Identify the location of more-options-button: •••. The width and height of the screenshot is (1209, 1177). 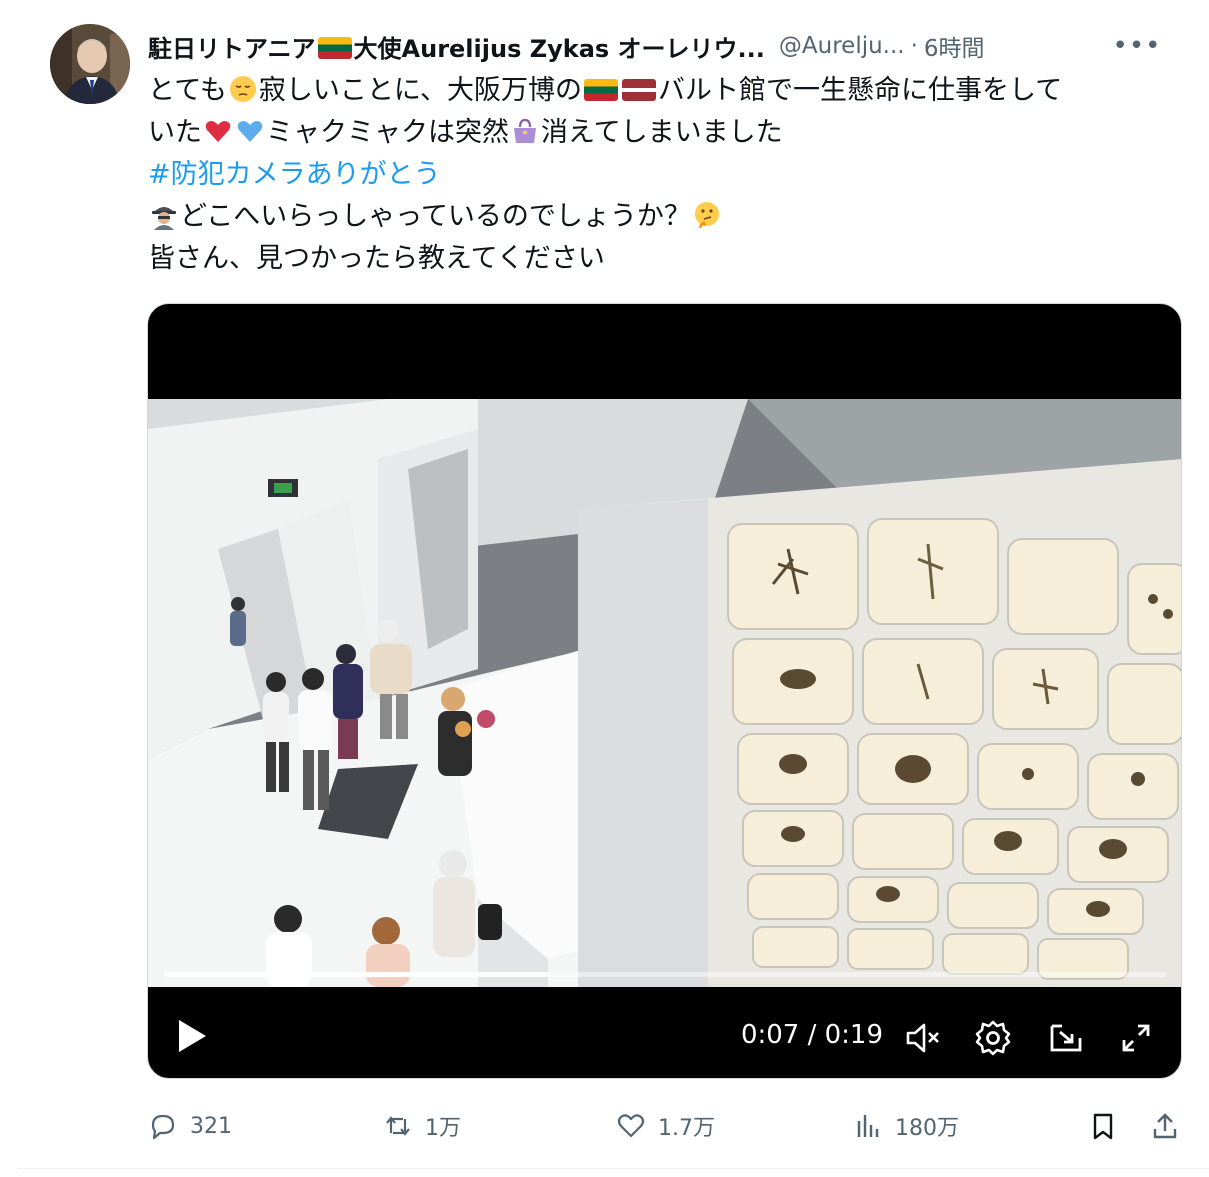
(1137, 46).